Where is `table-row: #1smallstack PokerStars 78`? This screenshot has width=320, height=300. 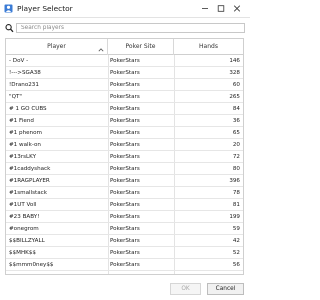 table-row: #1smallstack PokerStars 78 is located at coordinates (124, 193).